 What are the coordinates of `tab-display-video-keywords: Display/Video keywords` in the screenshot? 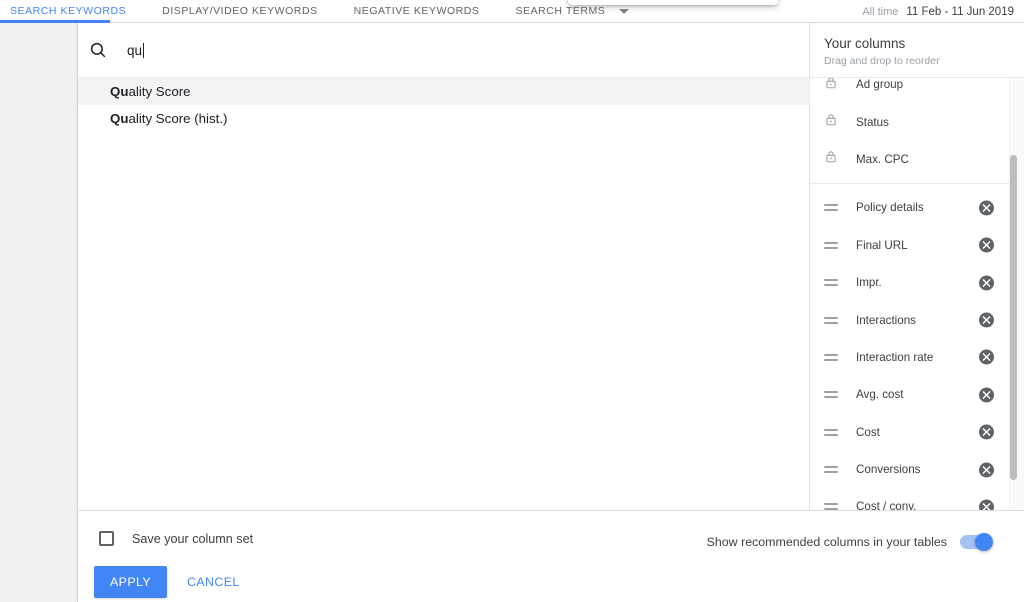 It's located at (239, 11).